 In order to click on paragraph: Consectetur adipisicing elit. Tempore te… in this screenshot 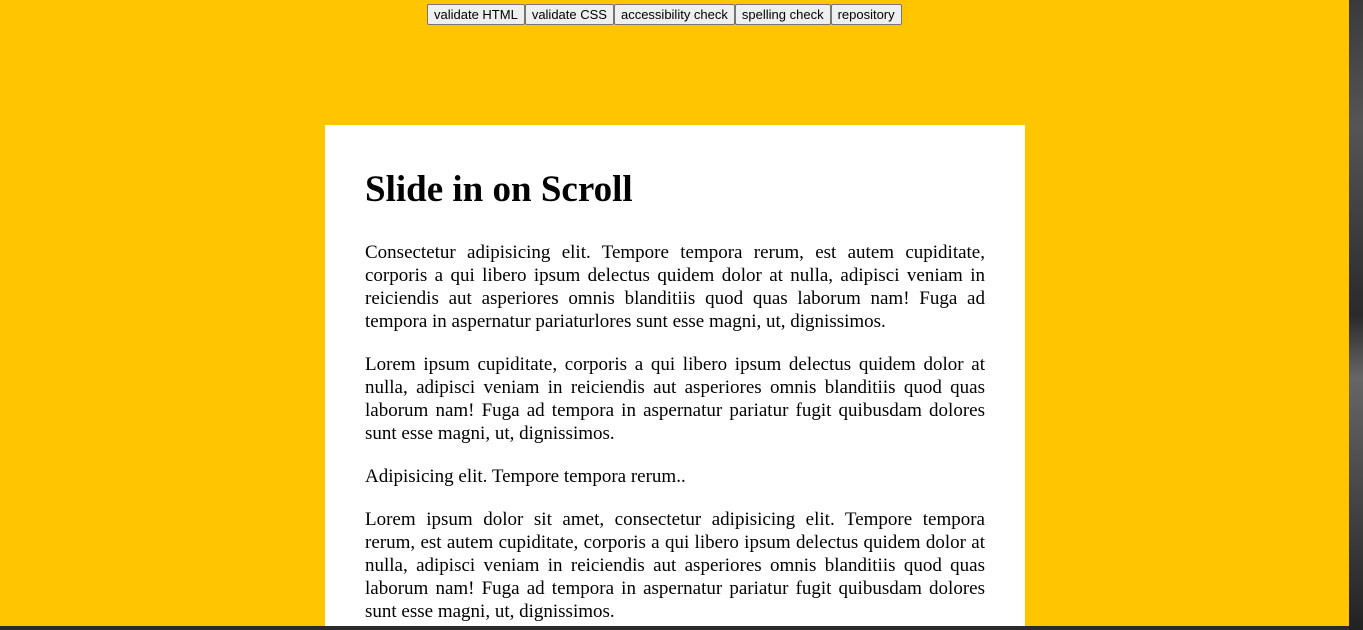, I will do `click(675, 287)`.